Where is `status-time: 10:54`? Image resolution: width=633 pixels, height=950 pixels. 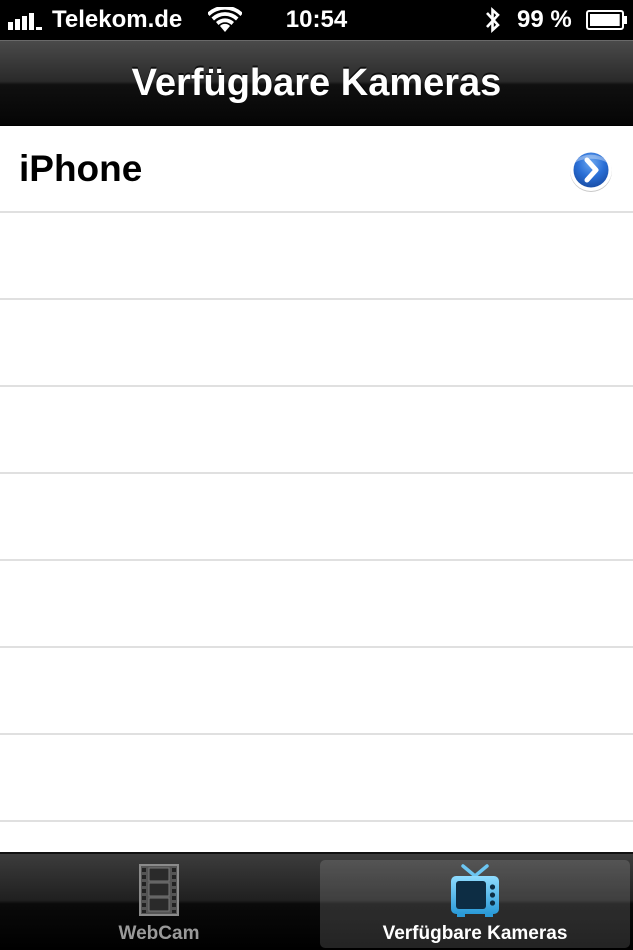 status-time: 10:54 is located at coordinates (316, 19).